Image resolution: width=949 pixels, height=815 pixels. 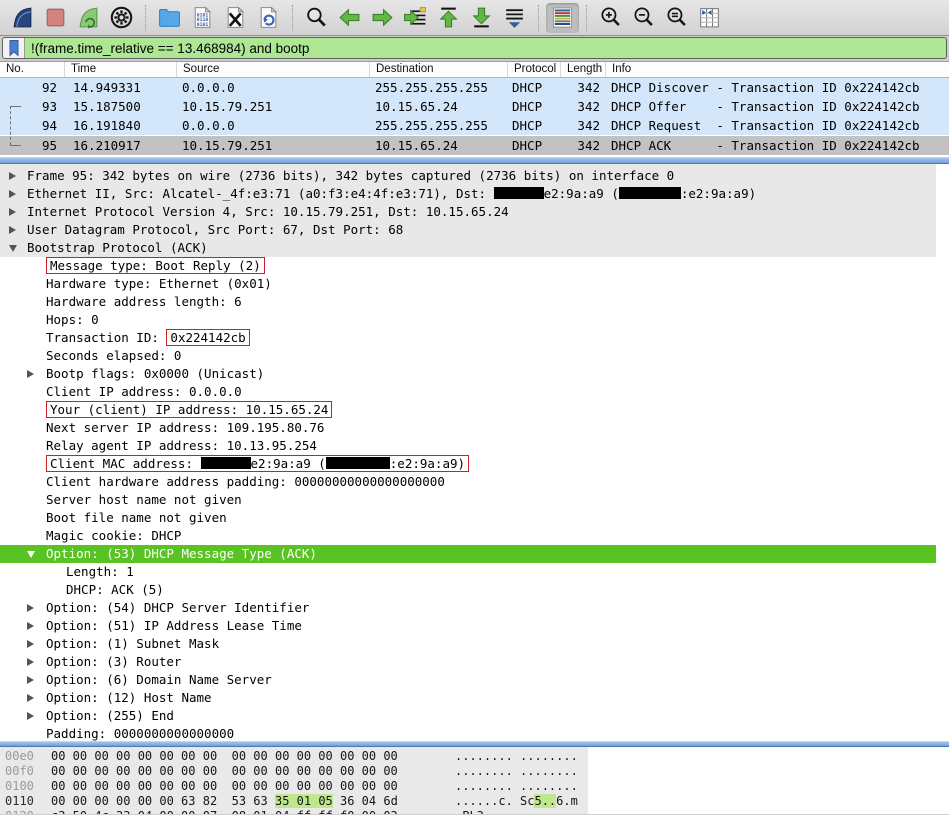 What do you see at coordinates (474, 374) in the screenshot?
I see `detail-line: Bootp flags: 0x0000 (Unicast)` at bounding box center [474, 374].